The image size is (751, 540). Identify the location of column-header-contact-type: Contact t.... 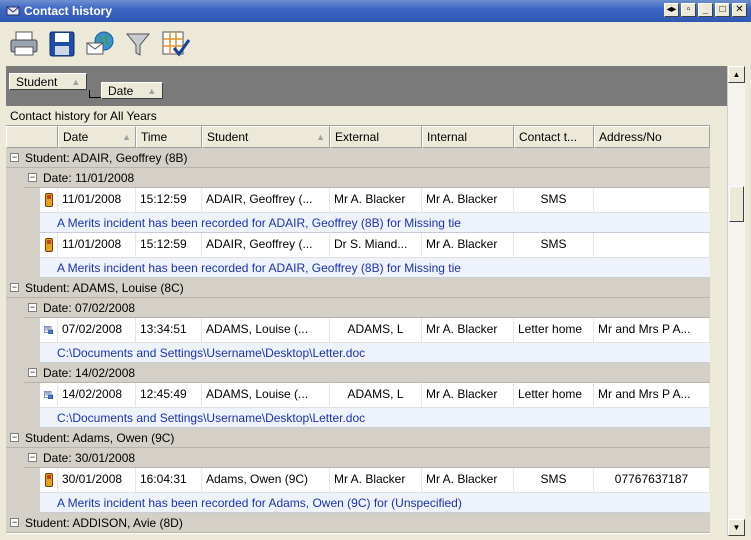
(554, 137).